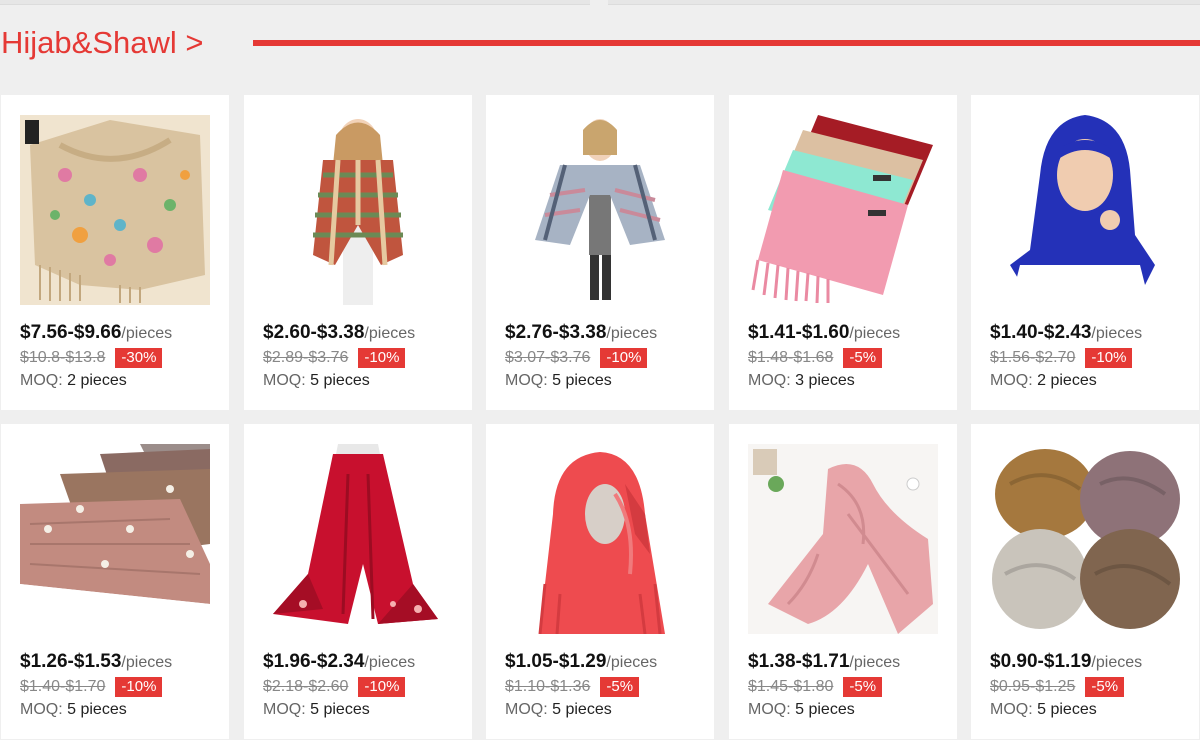  What do you see at coordinates (63, 357) in the screenshot?
I see `original-price: $10.8-$13.8` at bounding box center [63, 357].